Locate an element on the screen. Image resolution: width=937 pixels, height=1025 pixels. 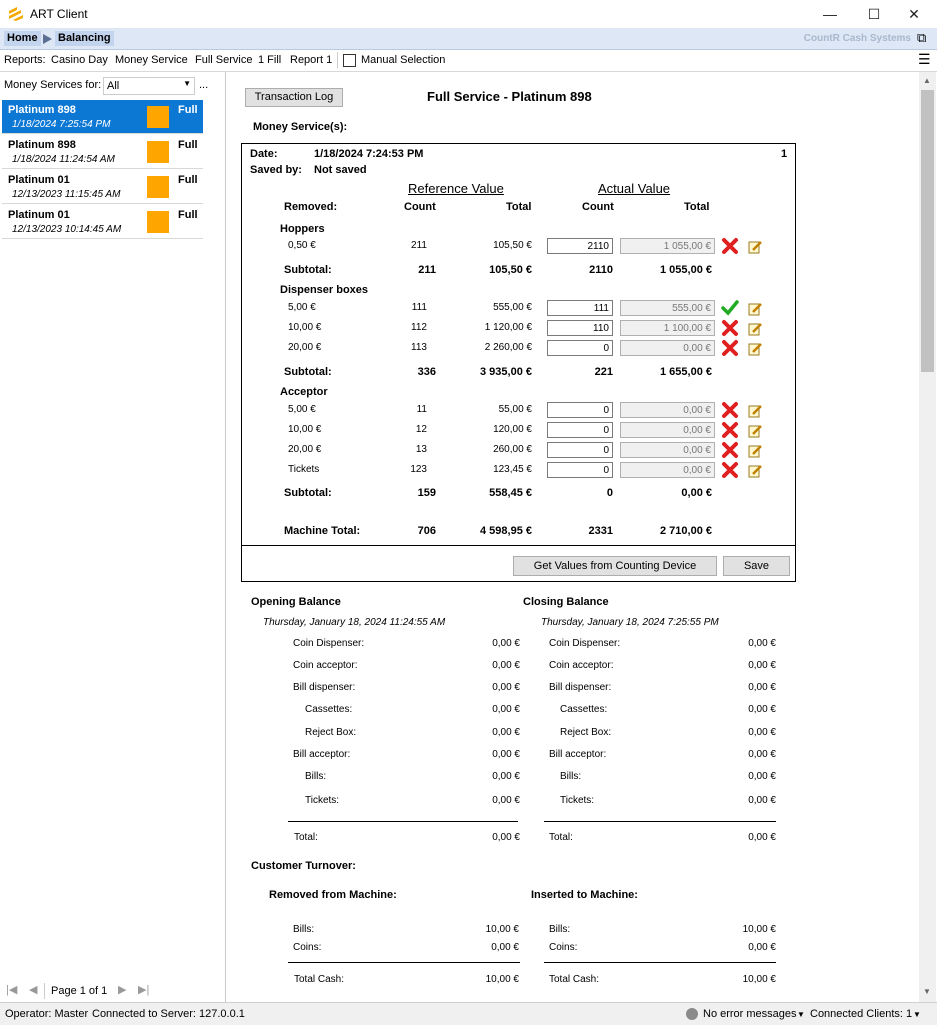
closing-row-label: Coin acceptor: is located at coordinates (581, 665).